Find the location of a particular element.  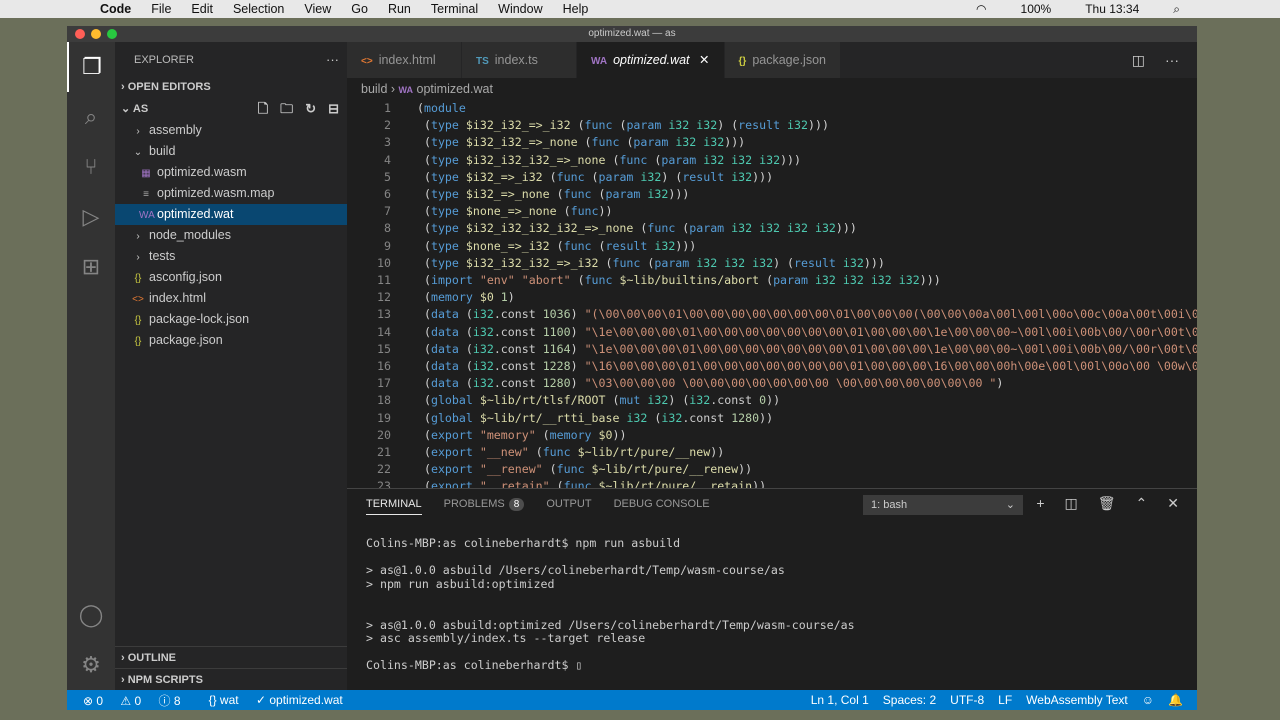

tree-item: {} asconfig.json is located at coordinates (231, 277).